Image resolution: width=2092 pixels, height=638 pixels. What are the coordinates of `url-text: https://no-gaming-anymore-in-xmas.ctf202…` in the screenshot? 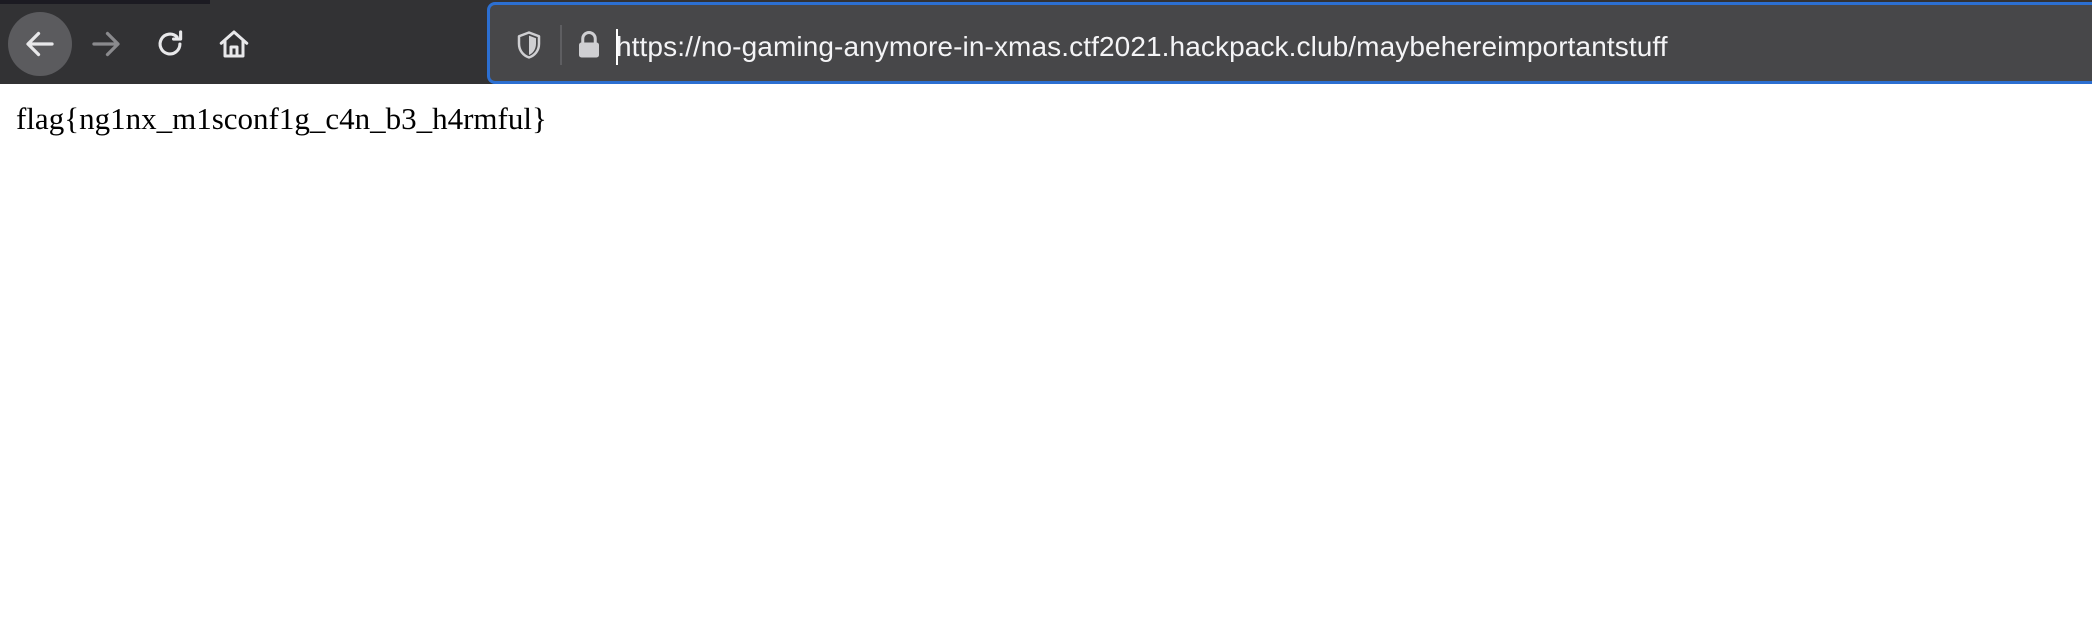 It's located at (1142, 47).